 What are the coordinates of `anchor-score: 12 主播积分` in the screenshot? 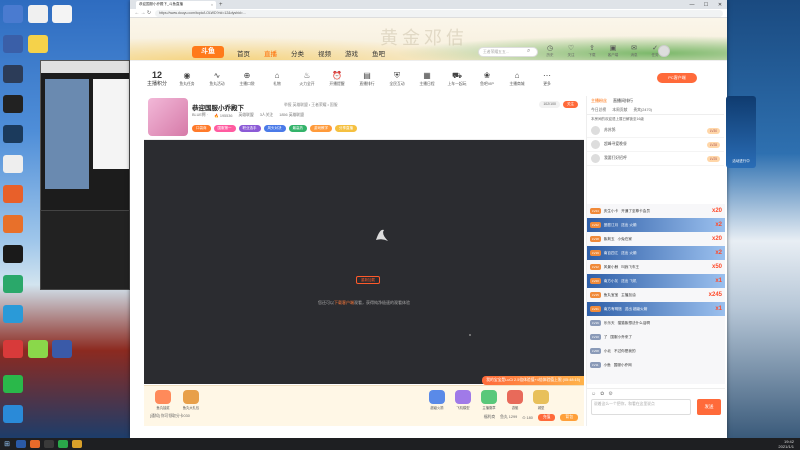 It's located at (157, 78).